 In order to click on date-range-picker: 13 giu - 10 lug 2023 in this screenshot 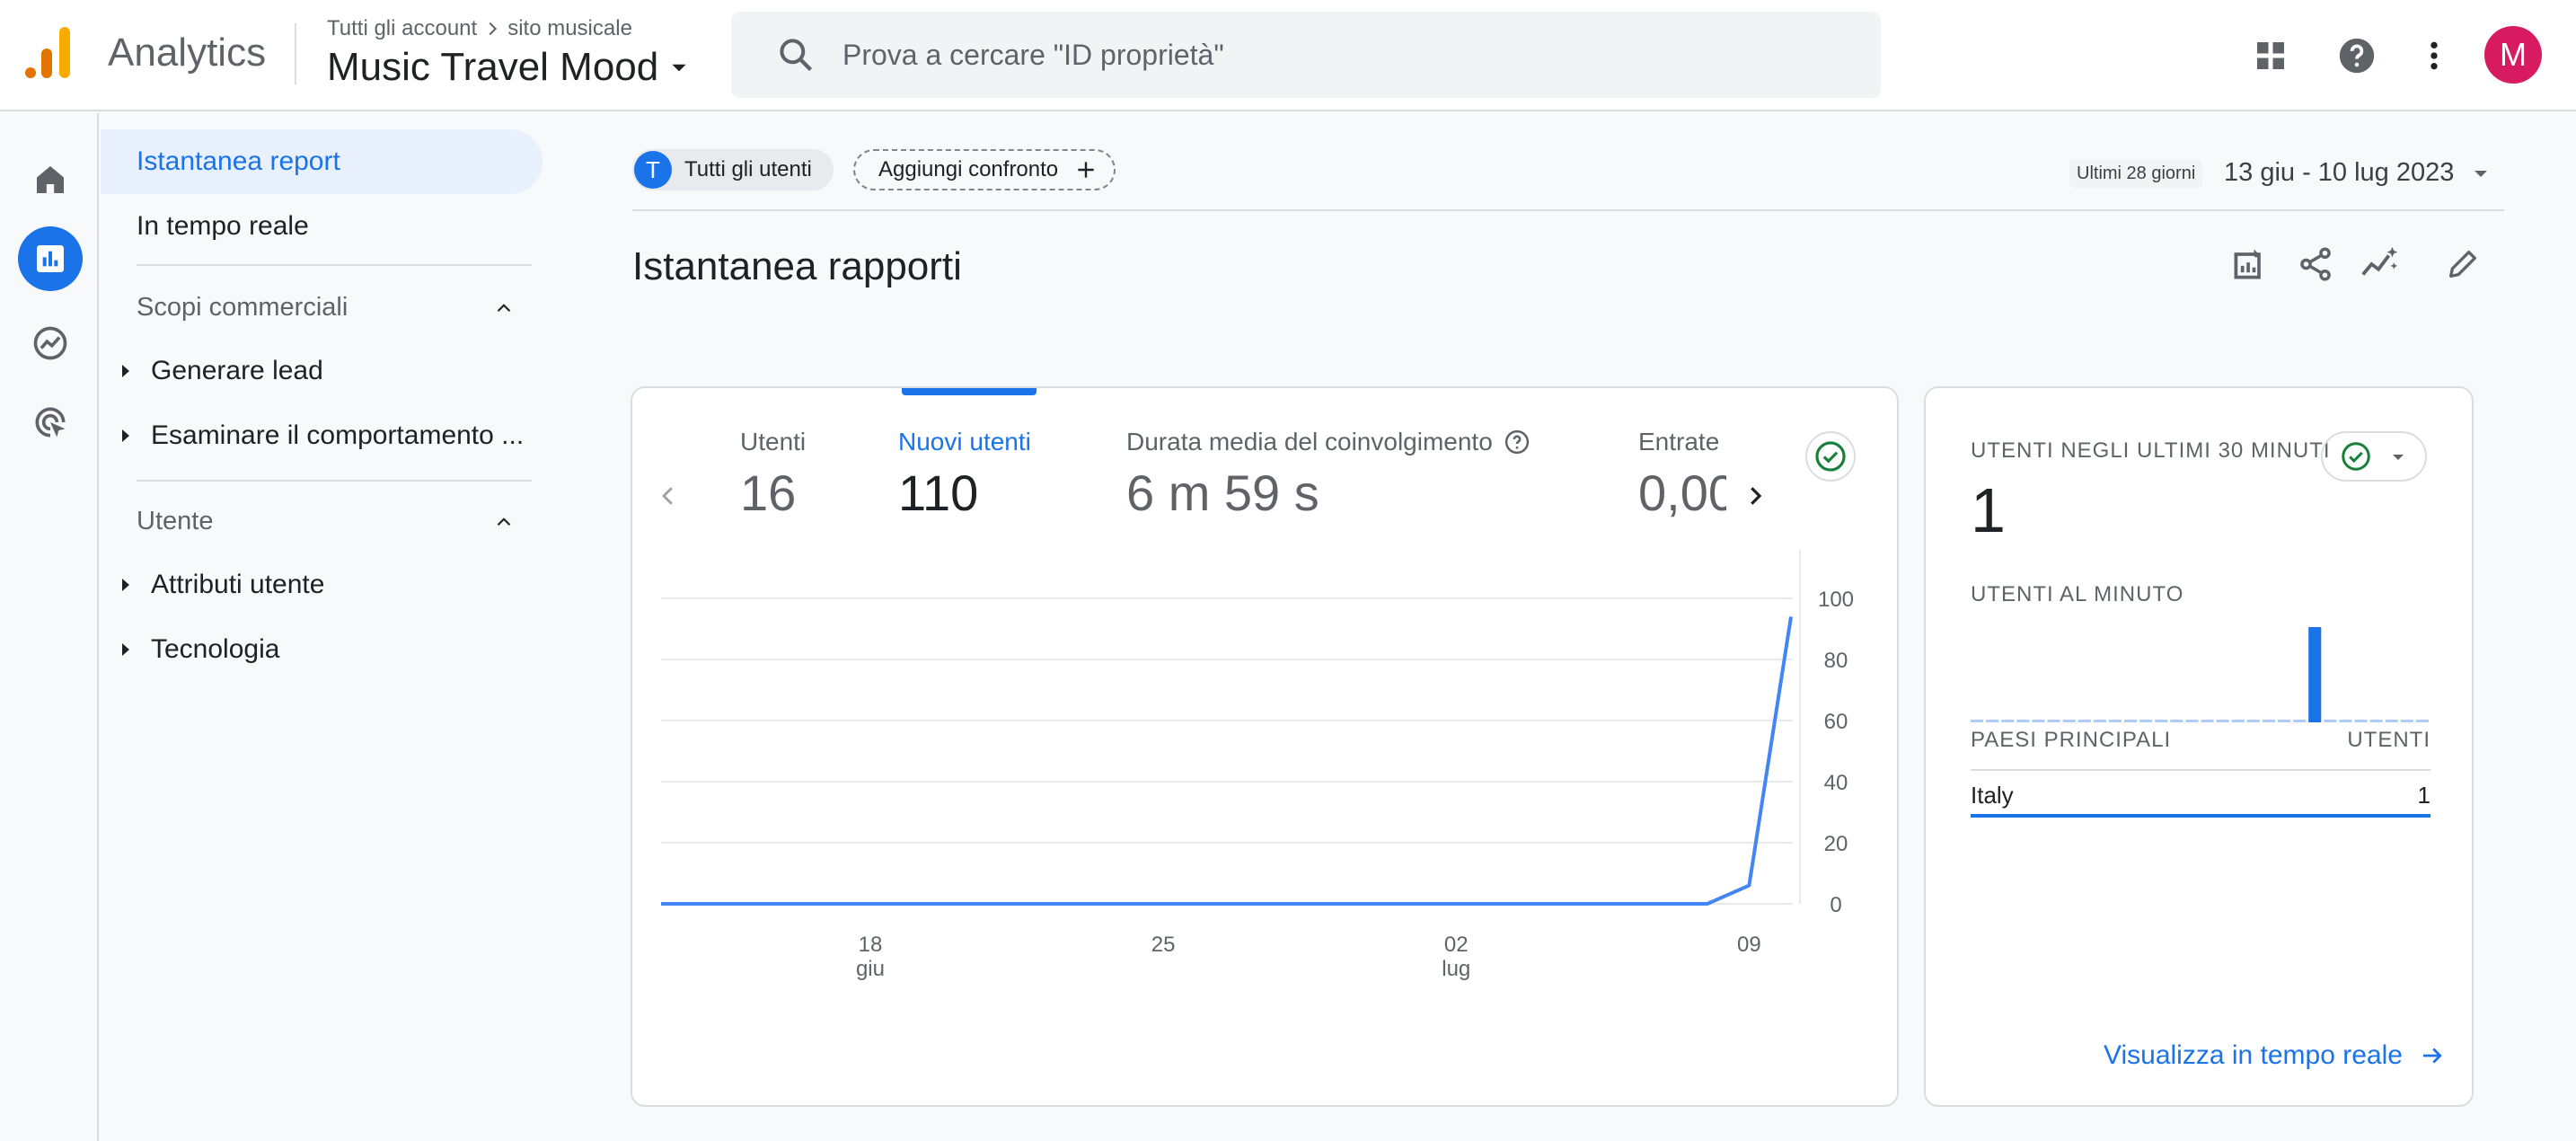, I will do `click(2358, 173)`.